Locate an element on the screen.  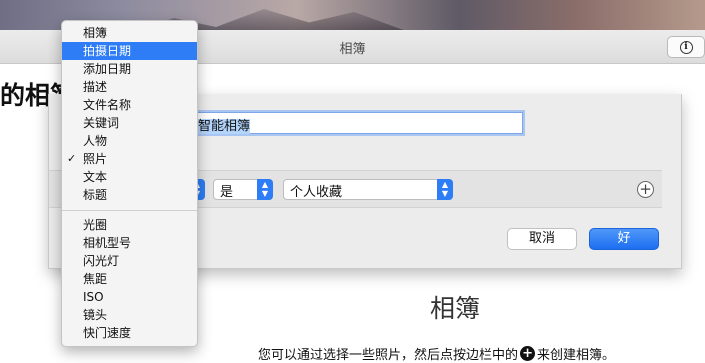
menu-item: 描述 is located at coordinates (129, 87).